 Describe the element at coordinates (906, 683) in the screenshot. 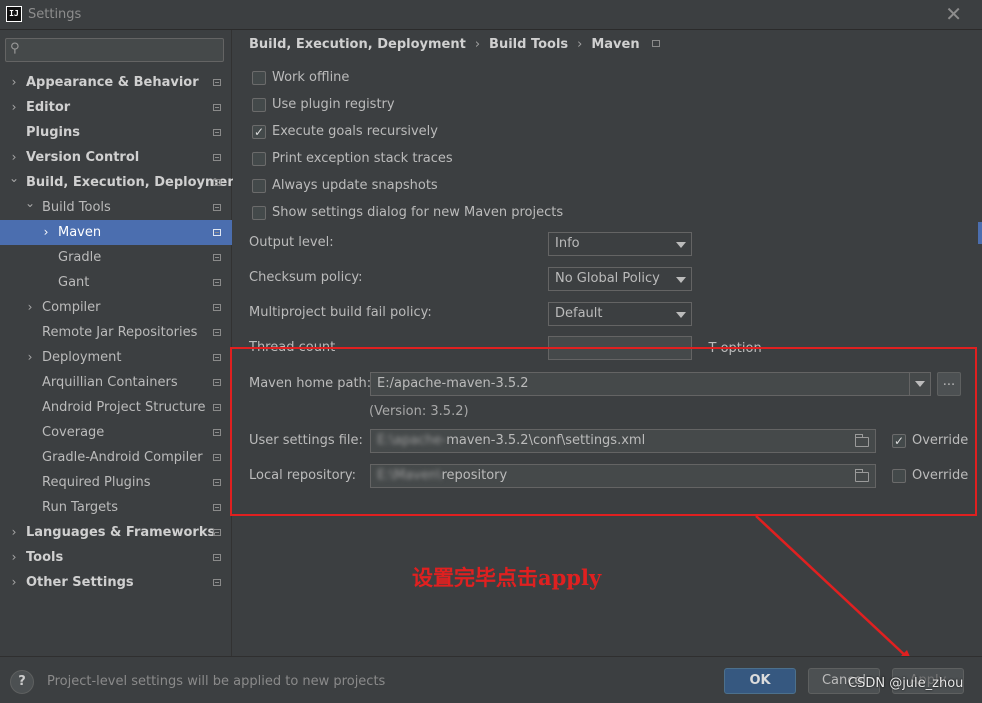

I see `watermark-text: CSDN @jule_zhou` at that location.